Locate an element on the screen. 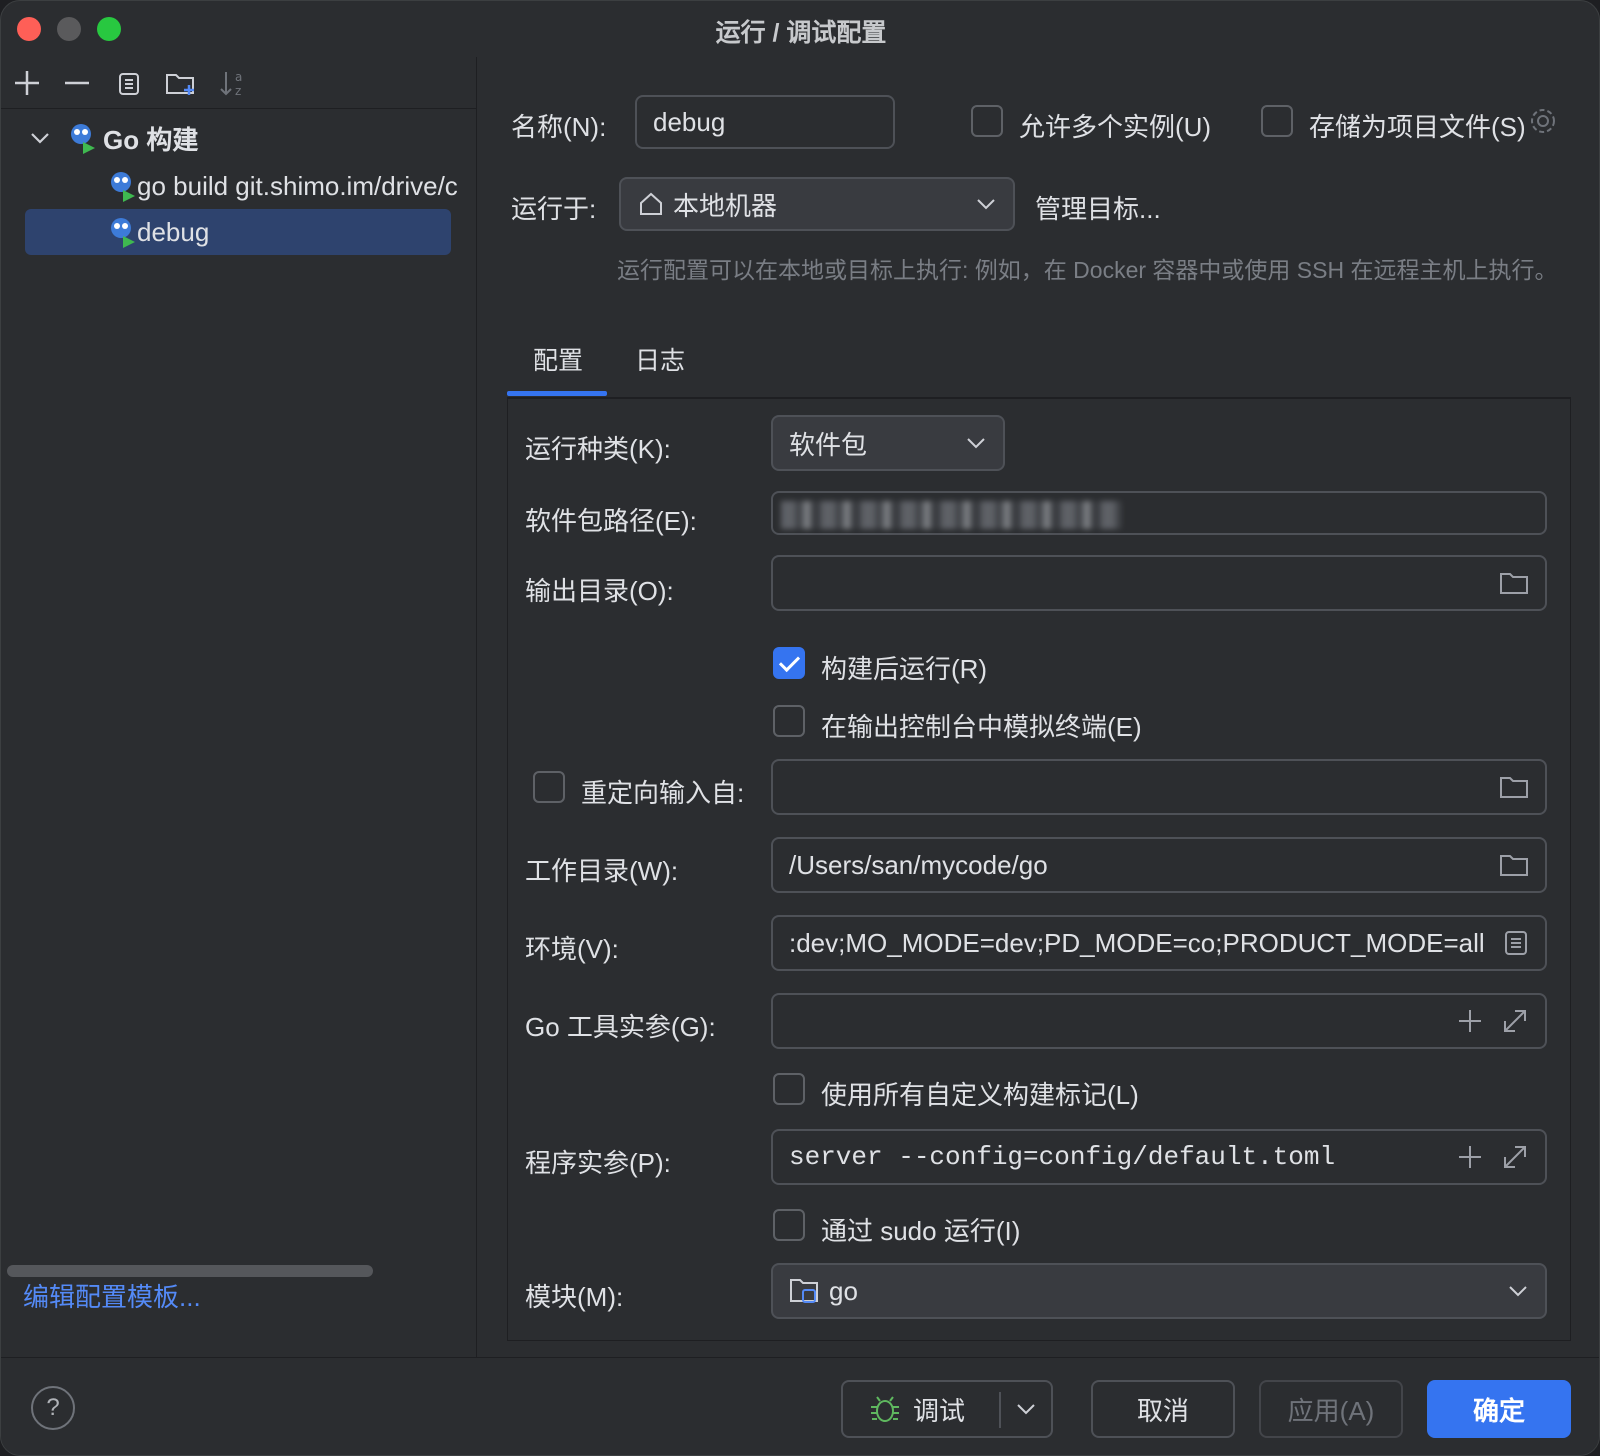 The height and width of the screenshot is (1456, 1600). add-config-button is located at coordinates (27, 83).